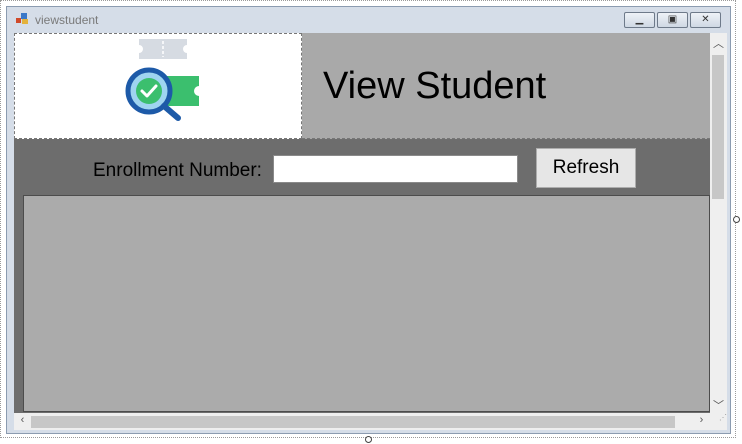  I want to click on page-title: View Student, so click(435, 86).